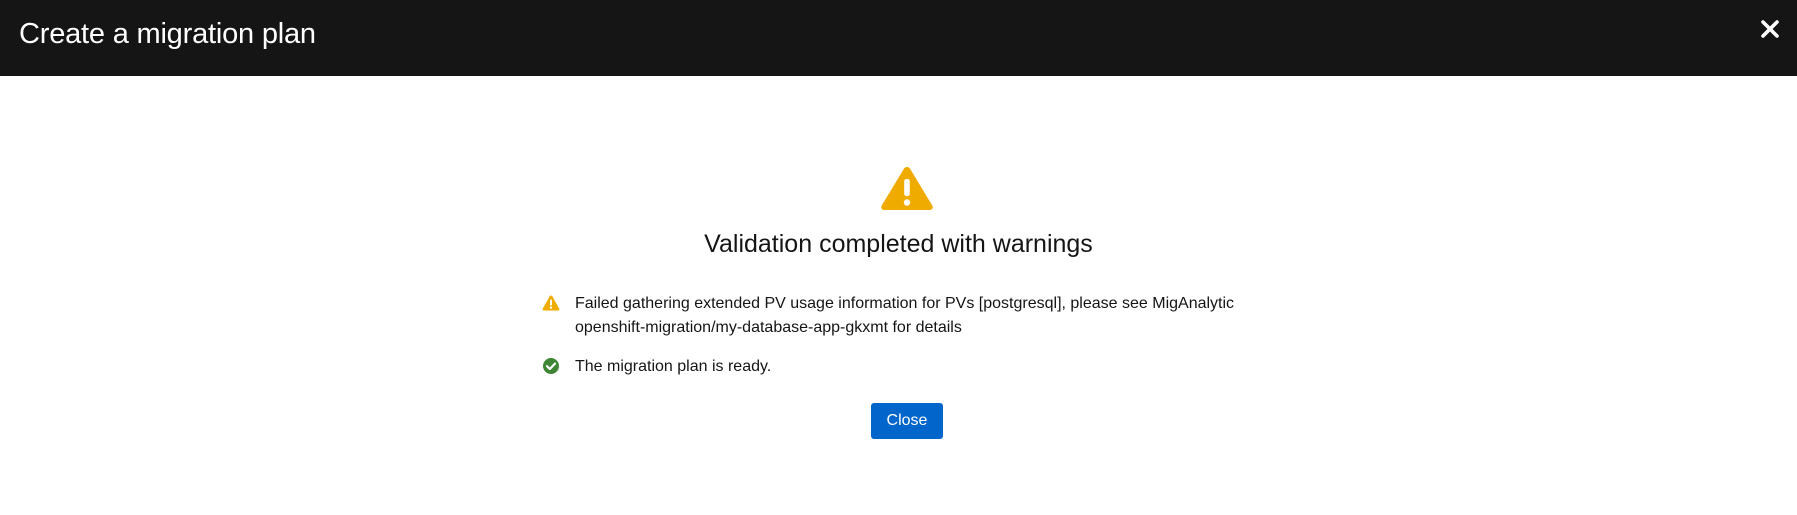 This screenshot has width=1797, height=515. I want to click on result-title: Validation completed with warnings, so click(898, 244).